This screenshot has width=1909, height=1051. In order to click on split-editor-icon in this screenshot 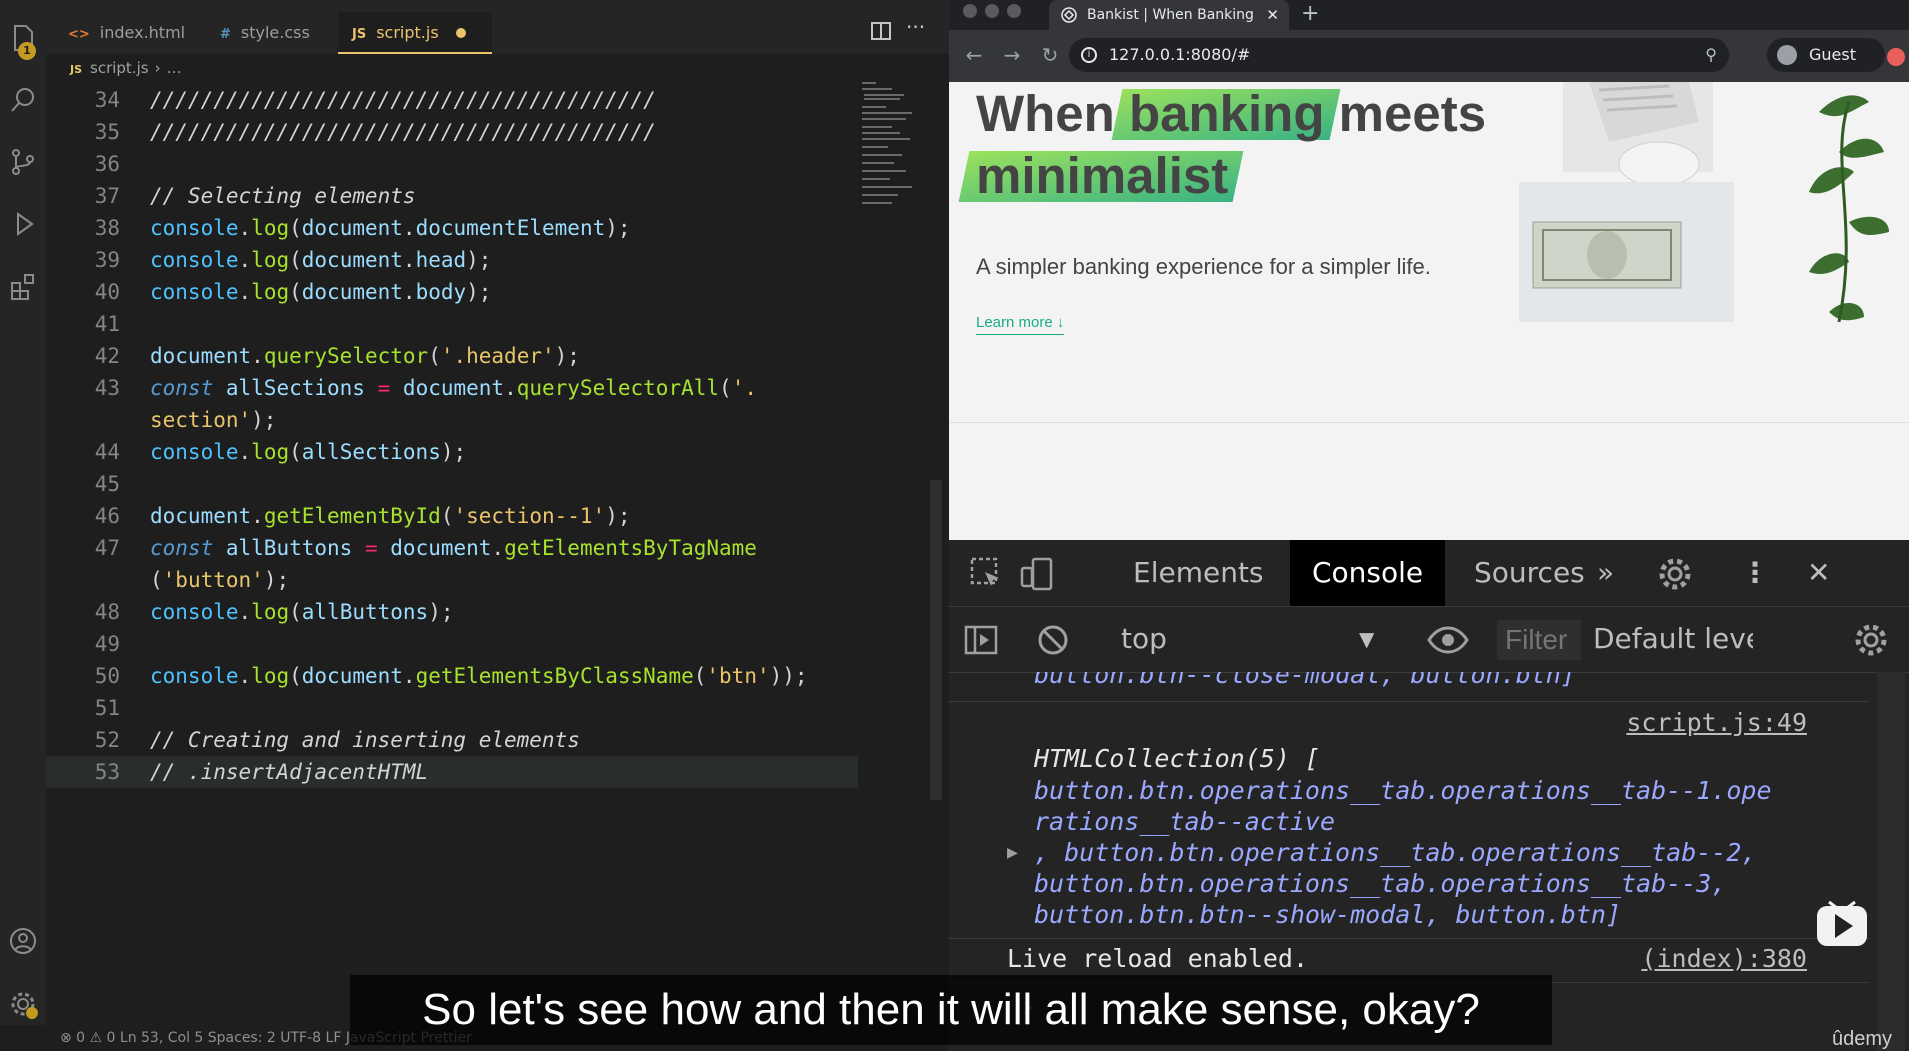, I will do `click(881, 31)`.